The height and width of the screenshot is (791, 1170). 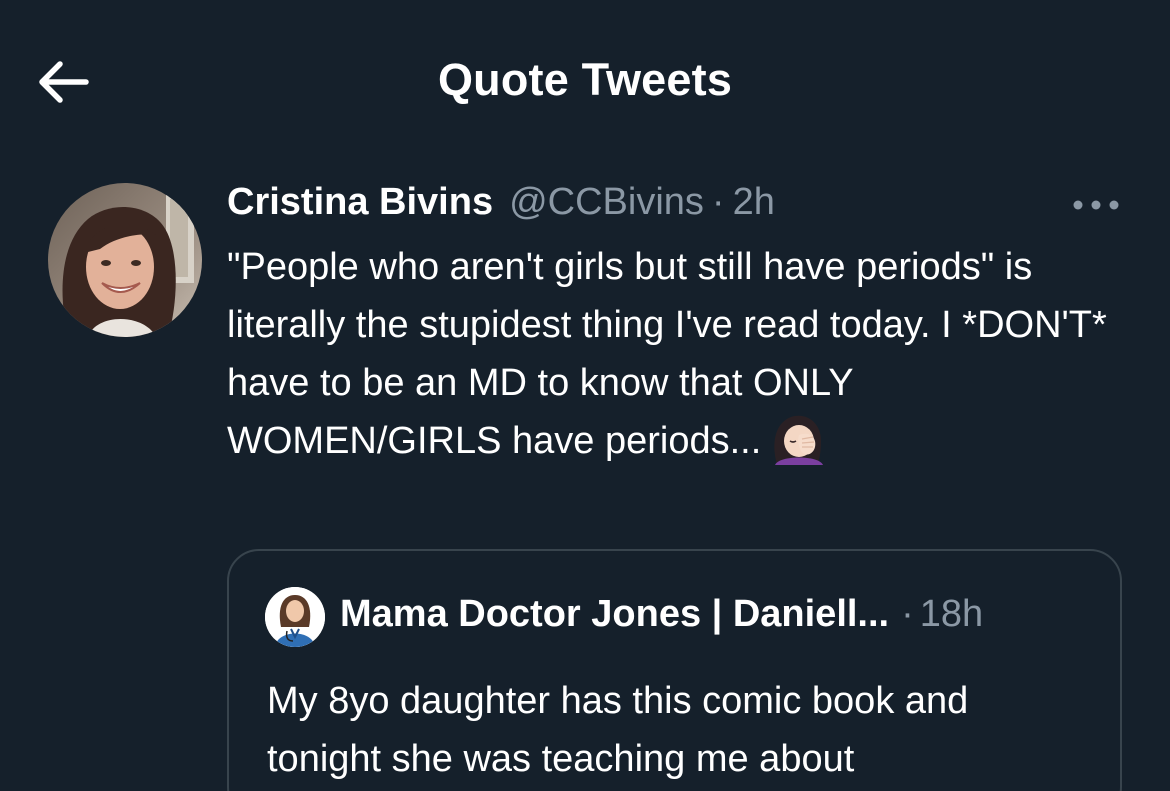 What do you see at coordinates (754, 202) in the screenshot?
I see `tweet-timestamp: 2h` at bounding box center [754, 202].